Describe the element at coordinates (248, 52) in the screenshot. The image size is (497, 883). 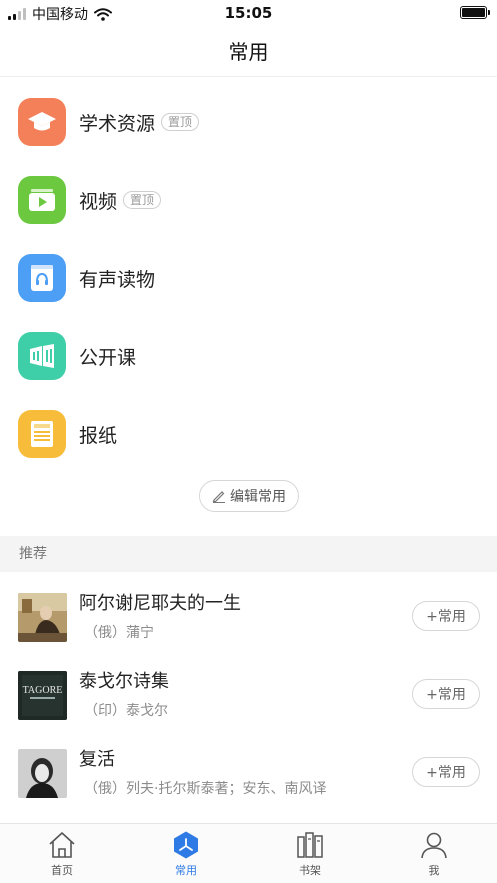
I see `page-title: 常用` at that location.